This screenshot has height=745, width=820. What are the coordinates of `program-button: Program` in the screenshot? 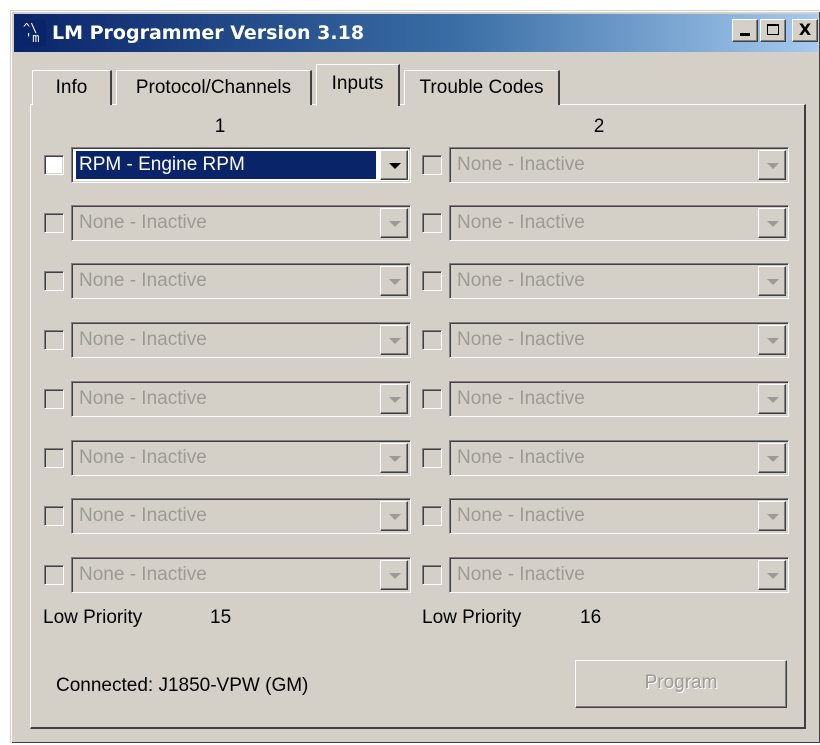 It's located at (681, 684).